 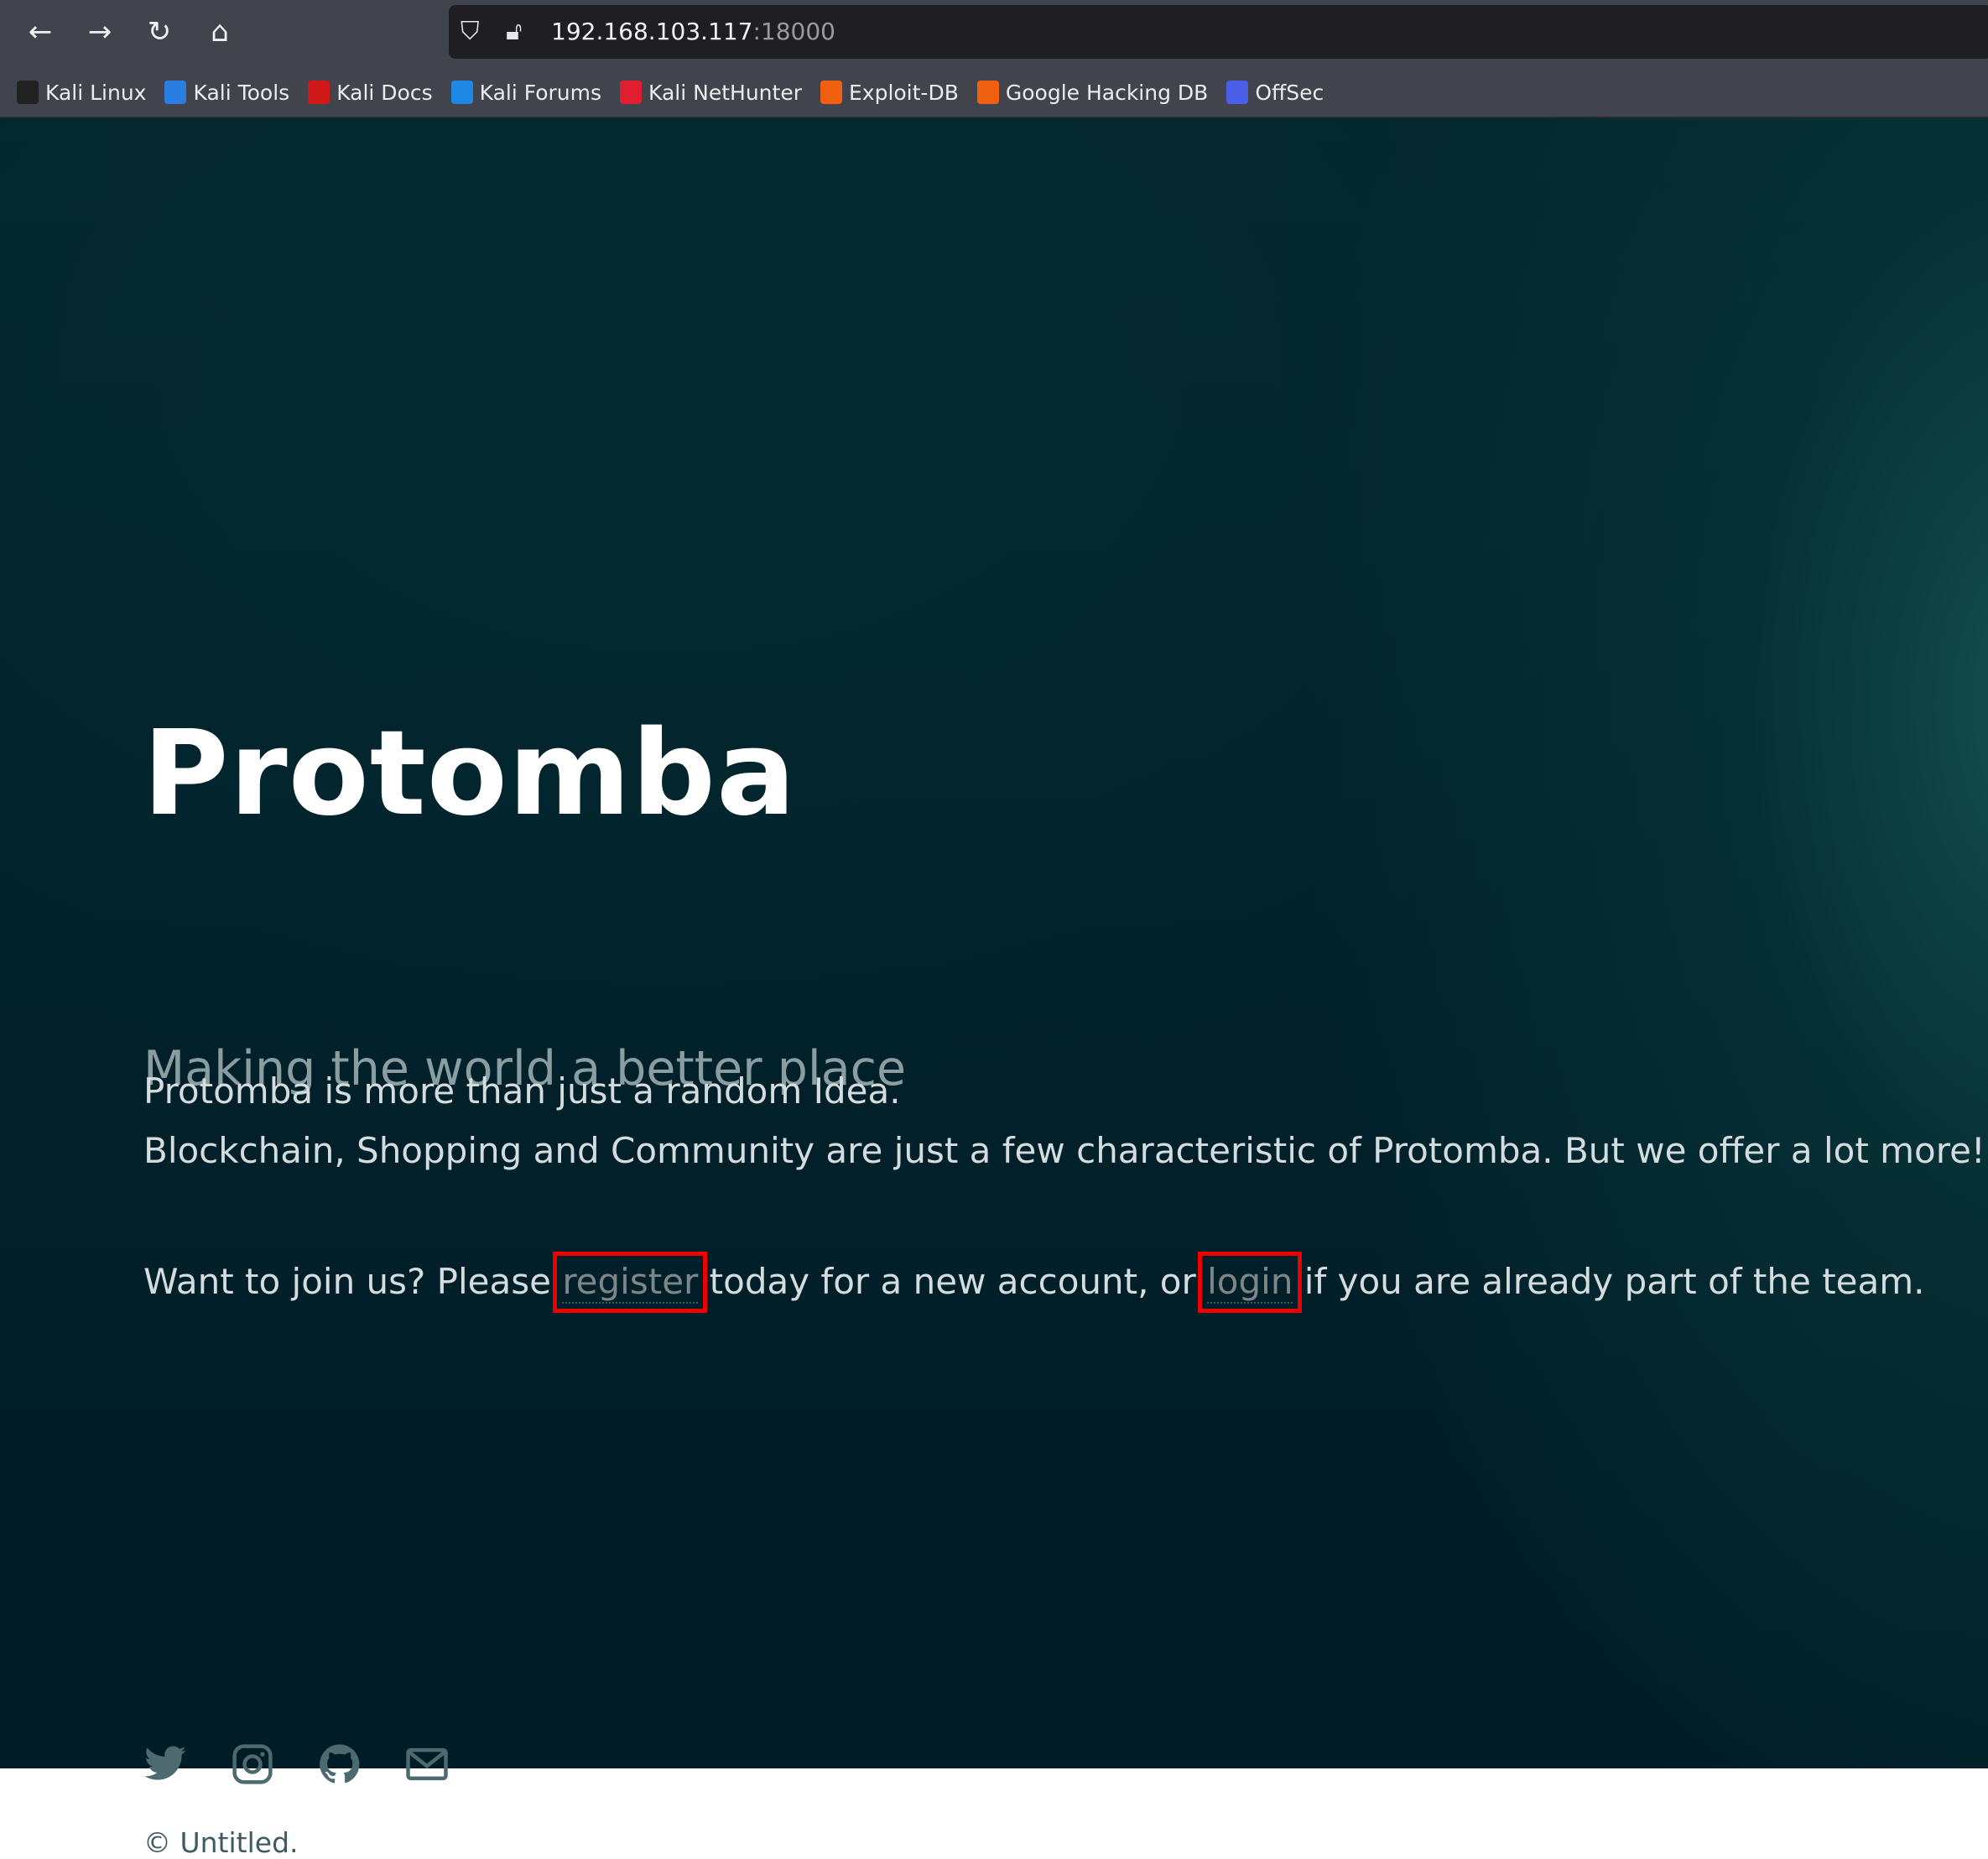 I want to click on insecure-lock-icon: 🔓︎, so click(x=514, y=32).